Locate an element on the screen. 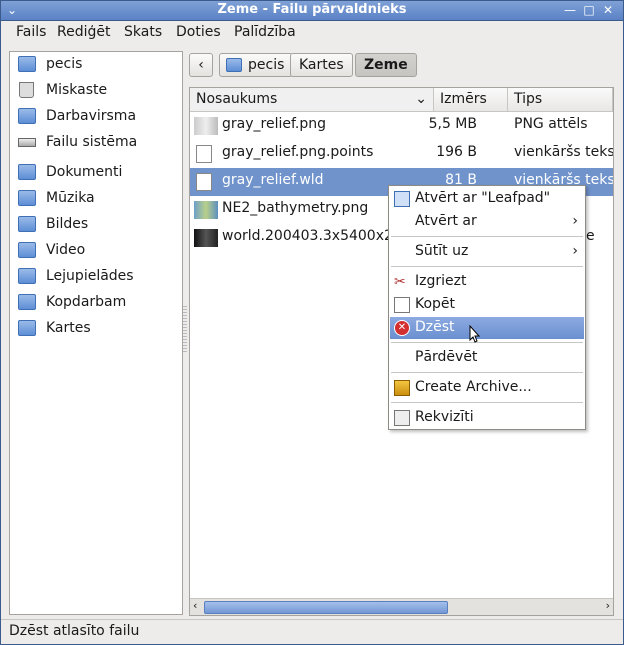 The image size is (624, 645). menu-send-to: Sūtīt uz › is located at coordinates (487, 252).